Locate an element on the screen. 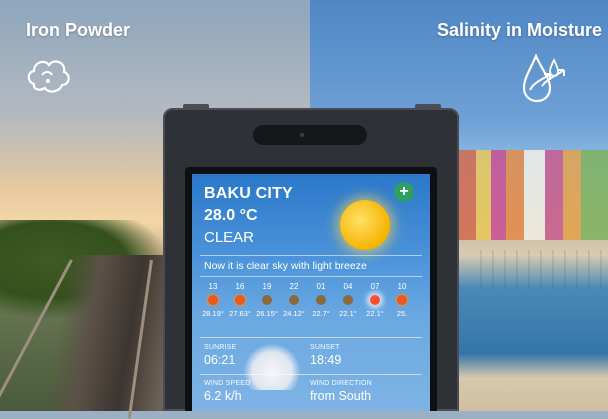 Image resolution: width=608 pixels, height=419 pixels. hour-item: 13 28.19° is located at coordinates (213, 300).